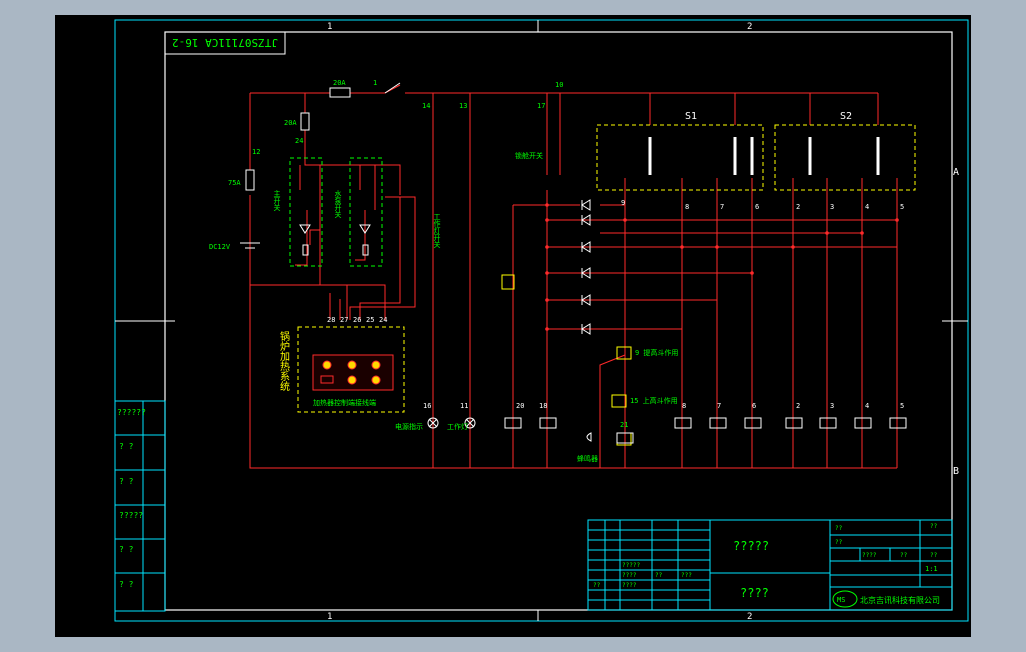 This screenshot has width=1026, height=652. I want to click on s1-panel, so click(680, 157).